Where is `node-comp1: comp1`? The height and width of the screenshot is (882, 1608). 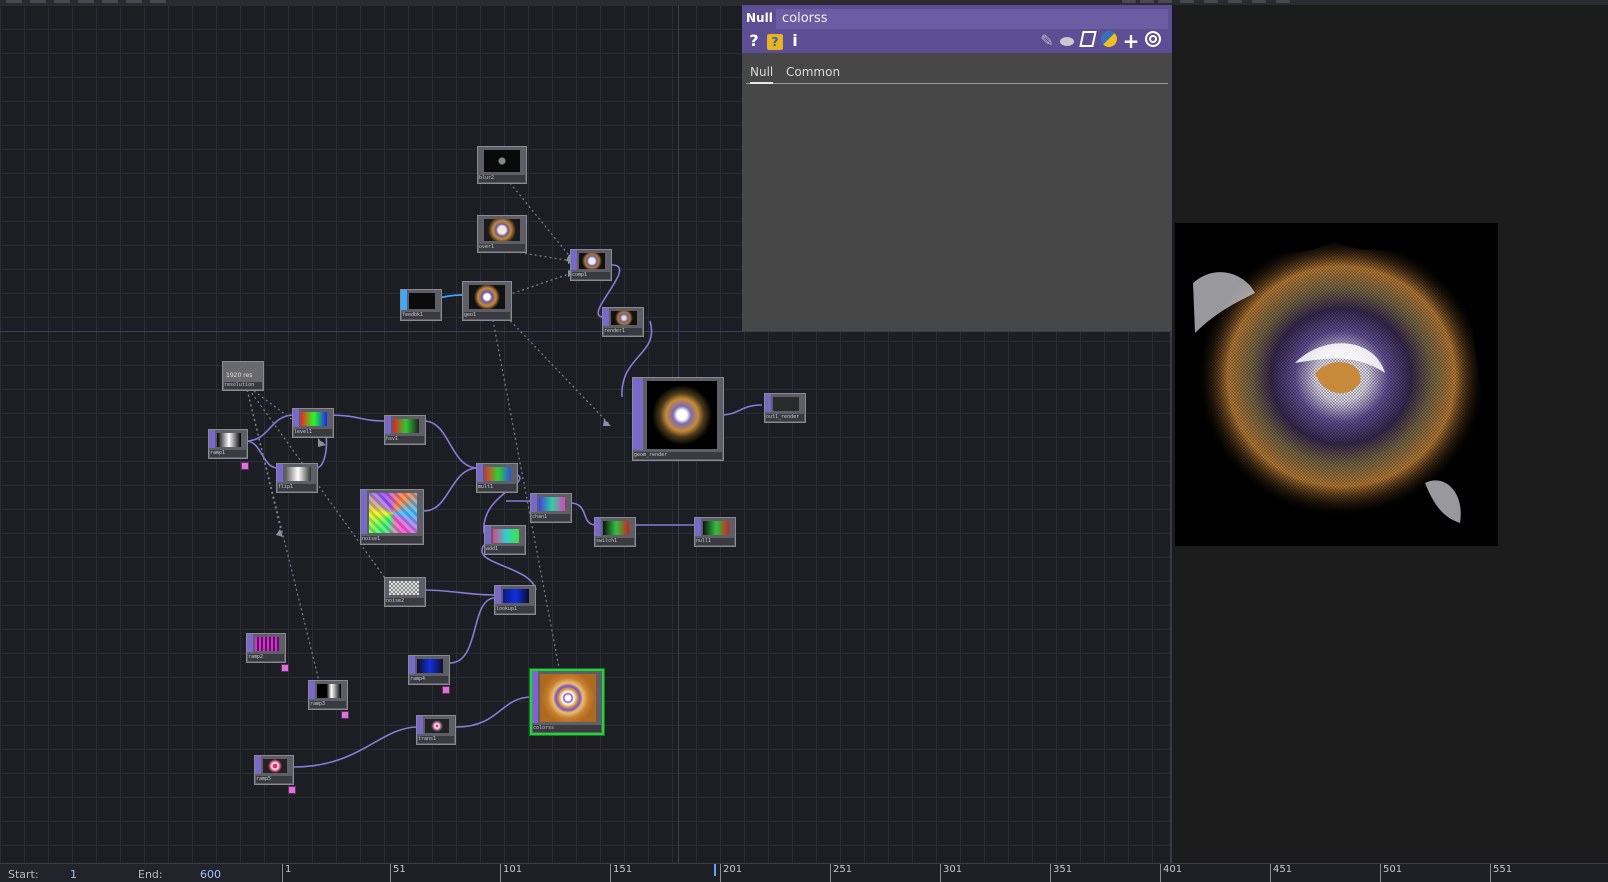 node-comp1: comp1 is located at coordinates (591, 265).